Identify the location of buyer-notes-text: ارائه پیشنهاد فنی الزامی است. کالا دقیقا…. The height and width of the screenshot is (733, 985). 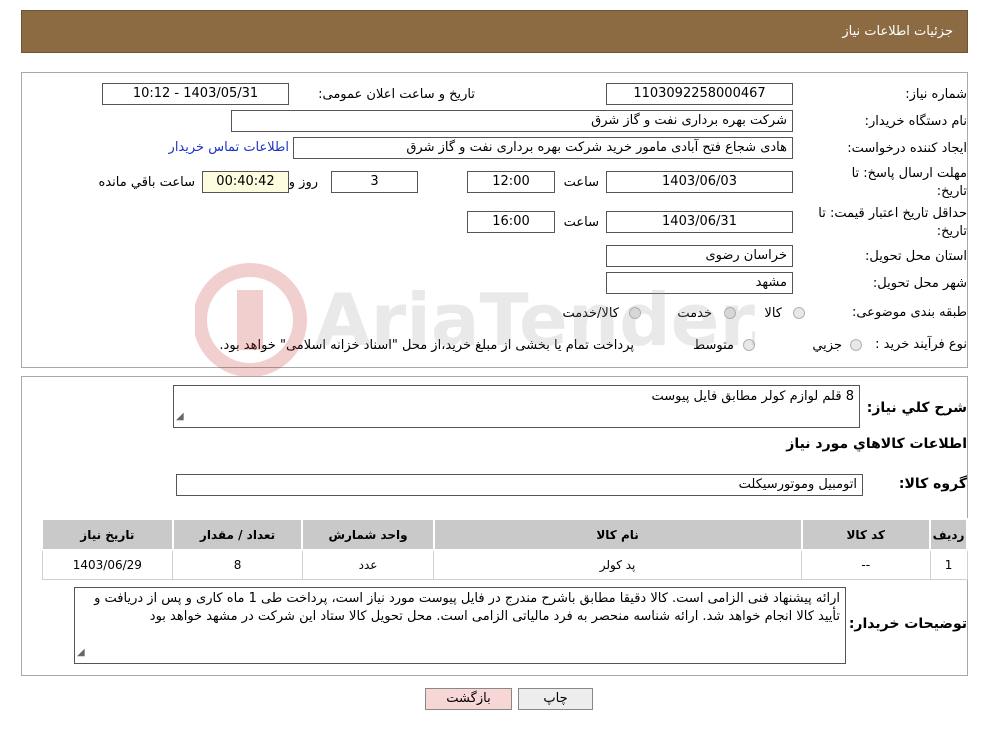
(467, 607).